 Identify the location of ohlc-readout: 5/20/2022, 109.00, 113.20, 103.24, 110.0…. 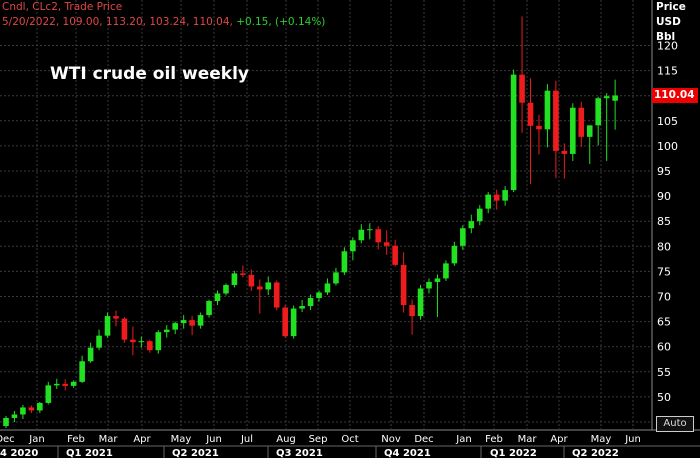
(163, 22).